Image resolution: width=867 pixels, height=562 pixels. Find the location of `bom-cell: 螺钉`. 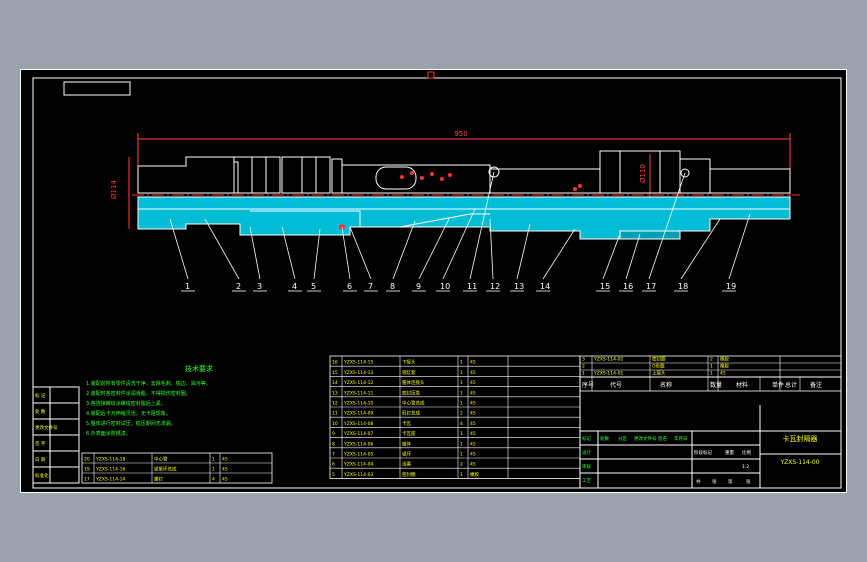

bom-cell: 螺钉 is located at coordinates (158, 479).